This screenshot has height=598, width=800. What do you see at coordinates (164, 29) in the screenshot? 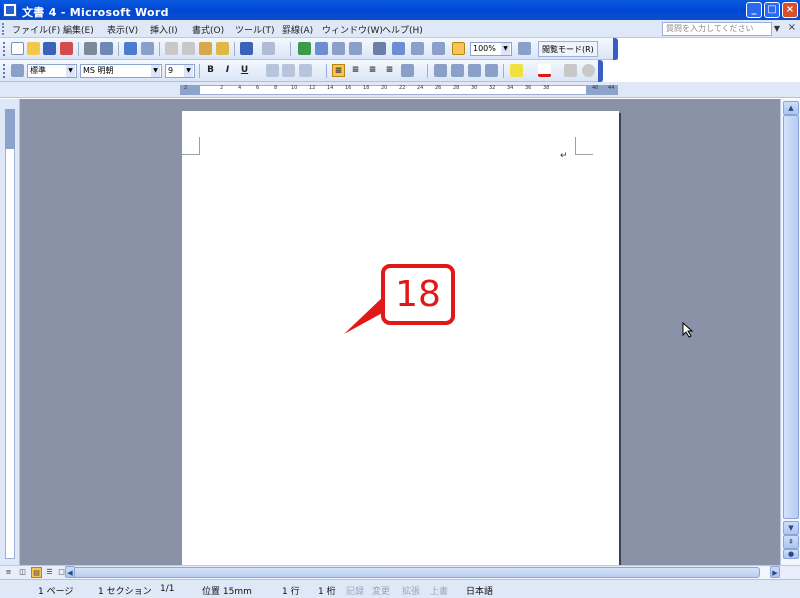
I see `menu-insert: 挿入(I)` at bounding box center [164, 29].